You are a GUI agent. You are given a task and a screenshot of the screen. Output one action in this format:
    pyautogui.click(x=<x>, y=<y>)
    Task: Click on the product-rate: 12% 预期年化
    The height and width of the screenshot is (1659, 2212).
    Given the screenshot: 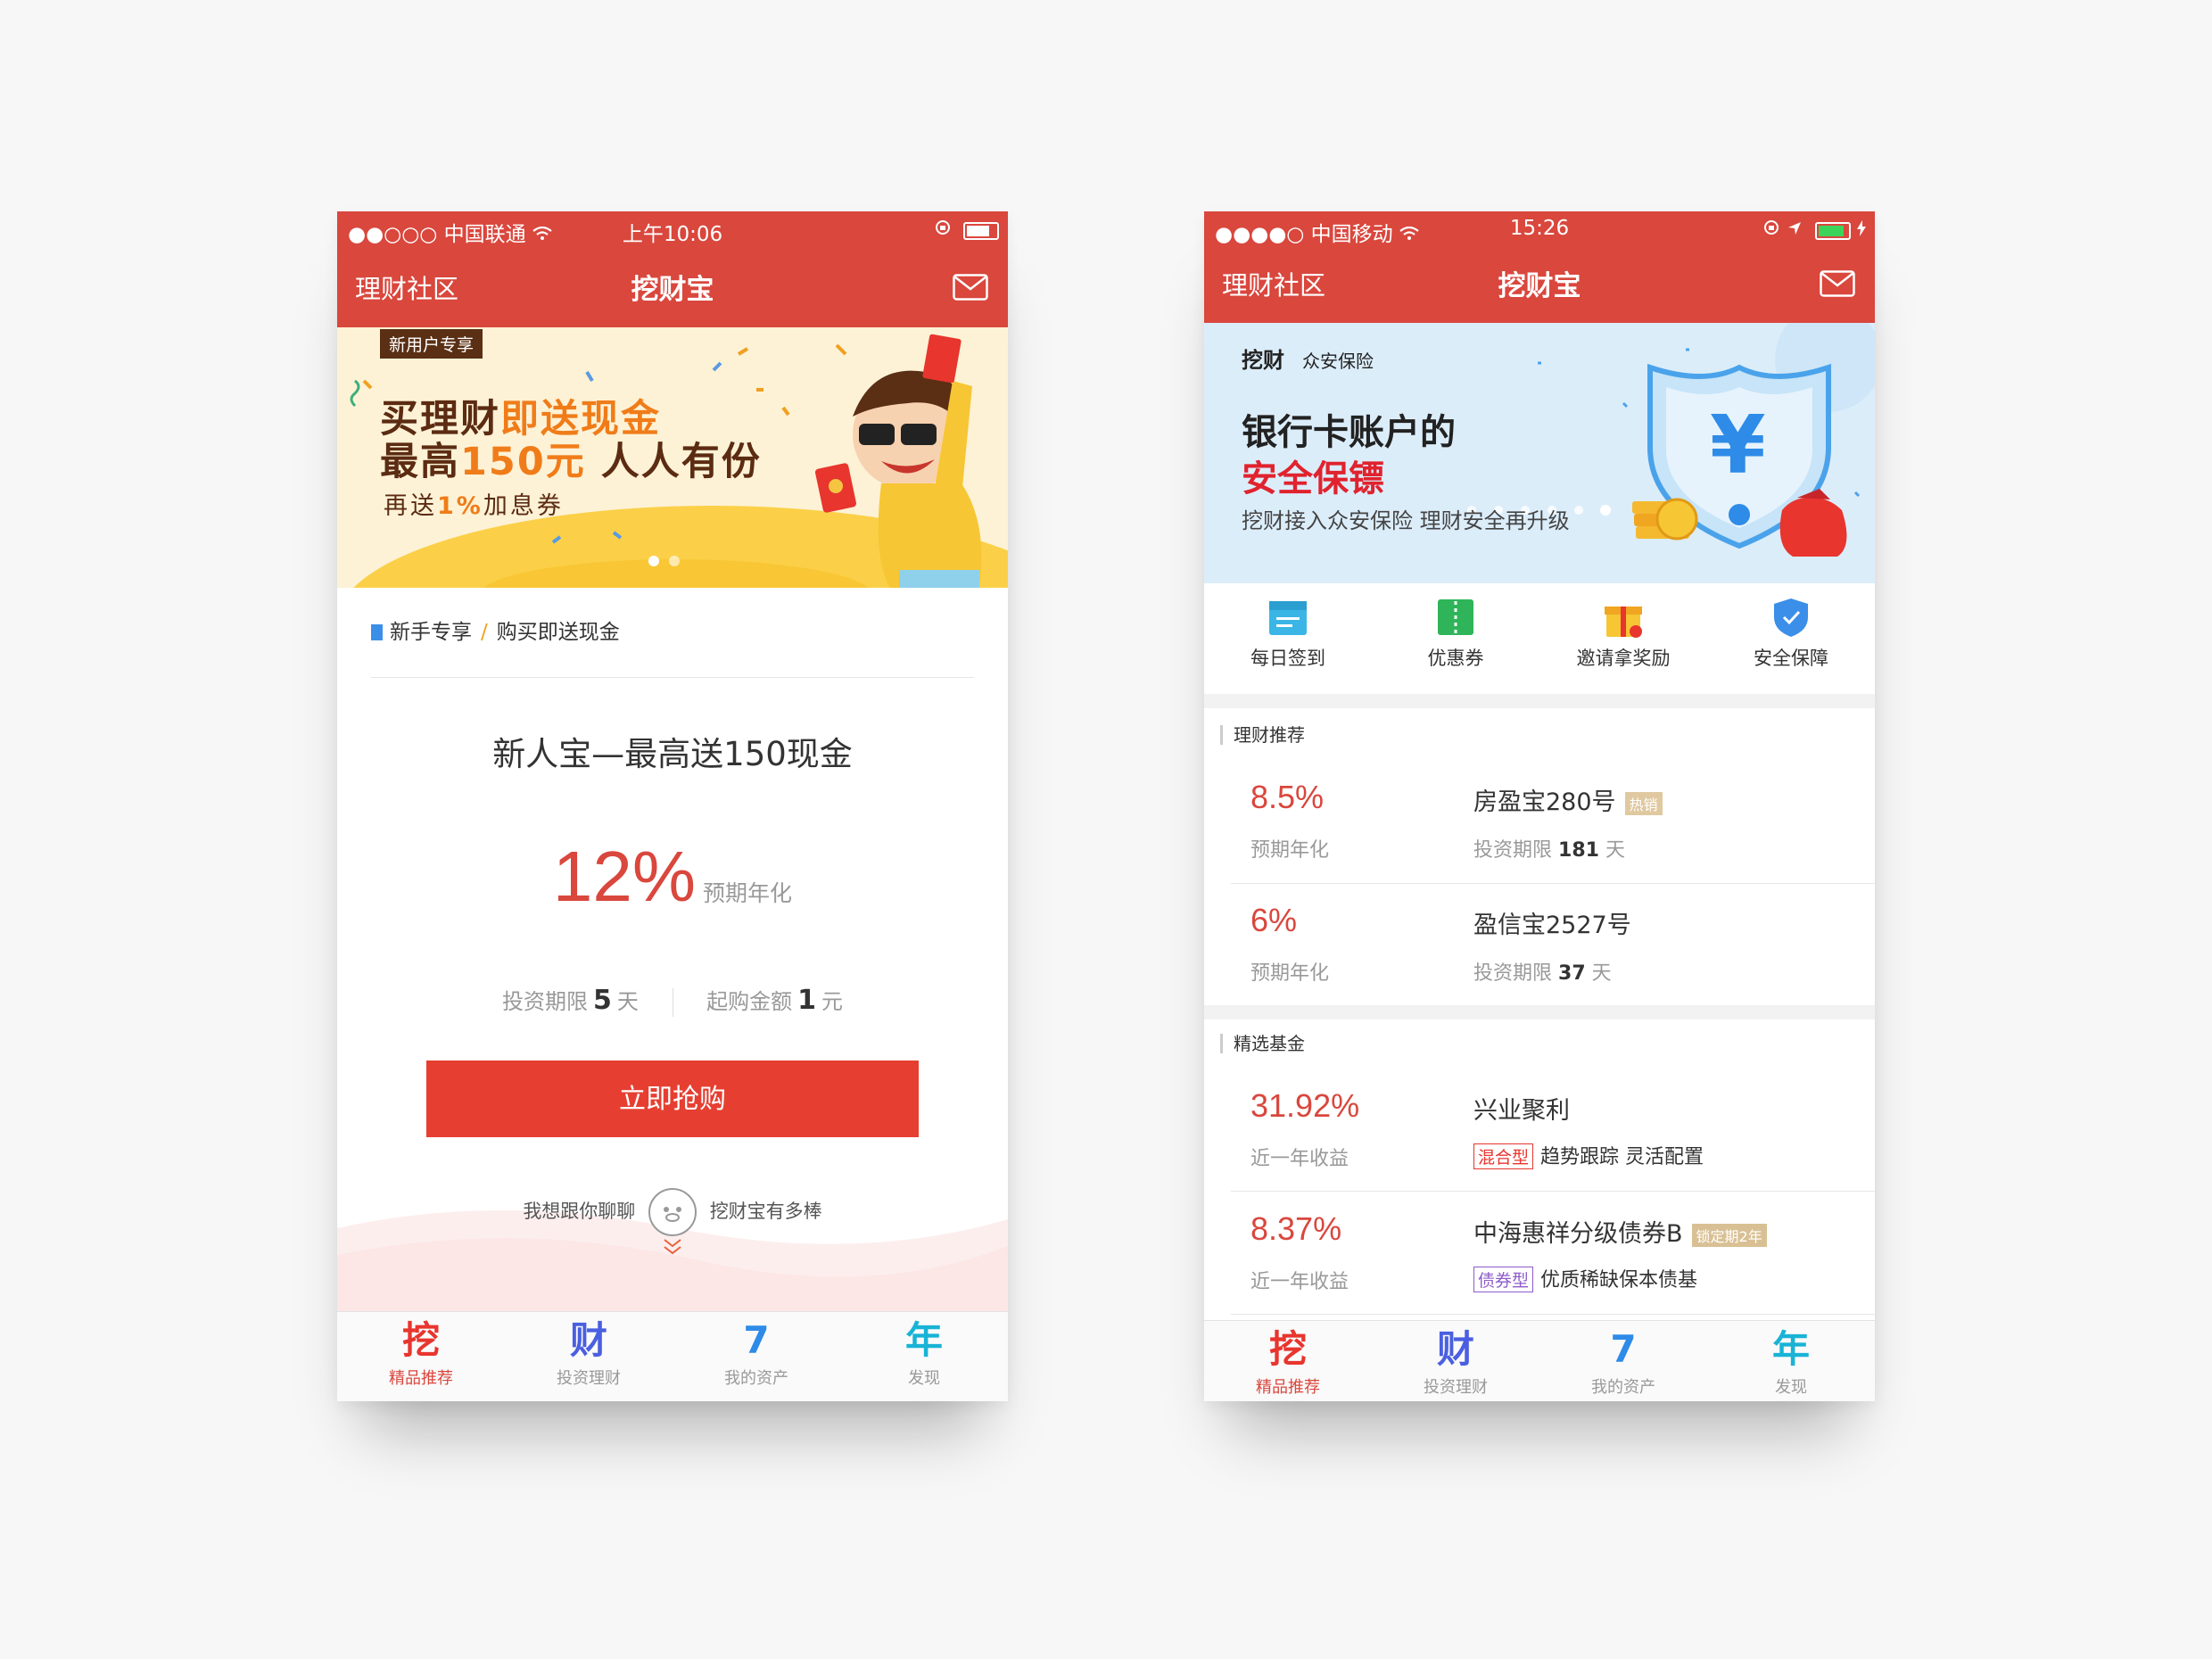 What is the action you would take?
    pyautogui.click(x=673, y=877)
    